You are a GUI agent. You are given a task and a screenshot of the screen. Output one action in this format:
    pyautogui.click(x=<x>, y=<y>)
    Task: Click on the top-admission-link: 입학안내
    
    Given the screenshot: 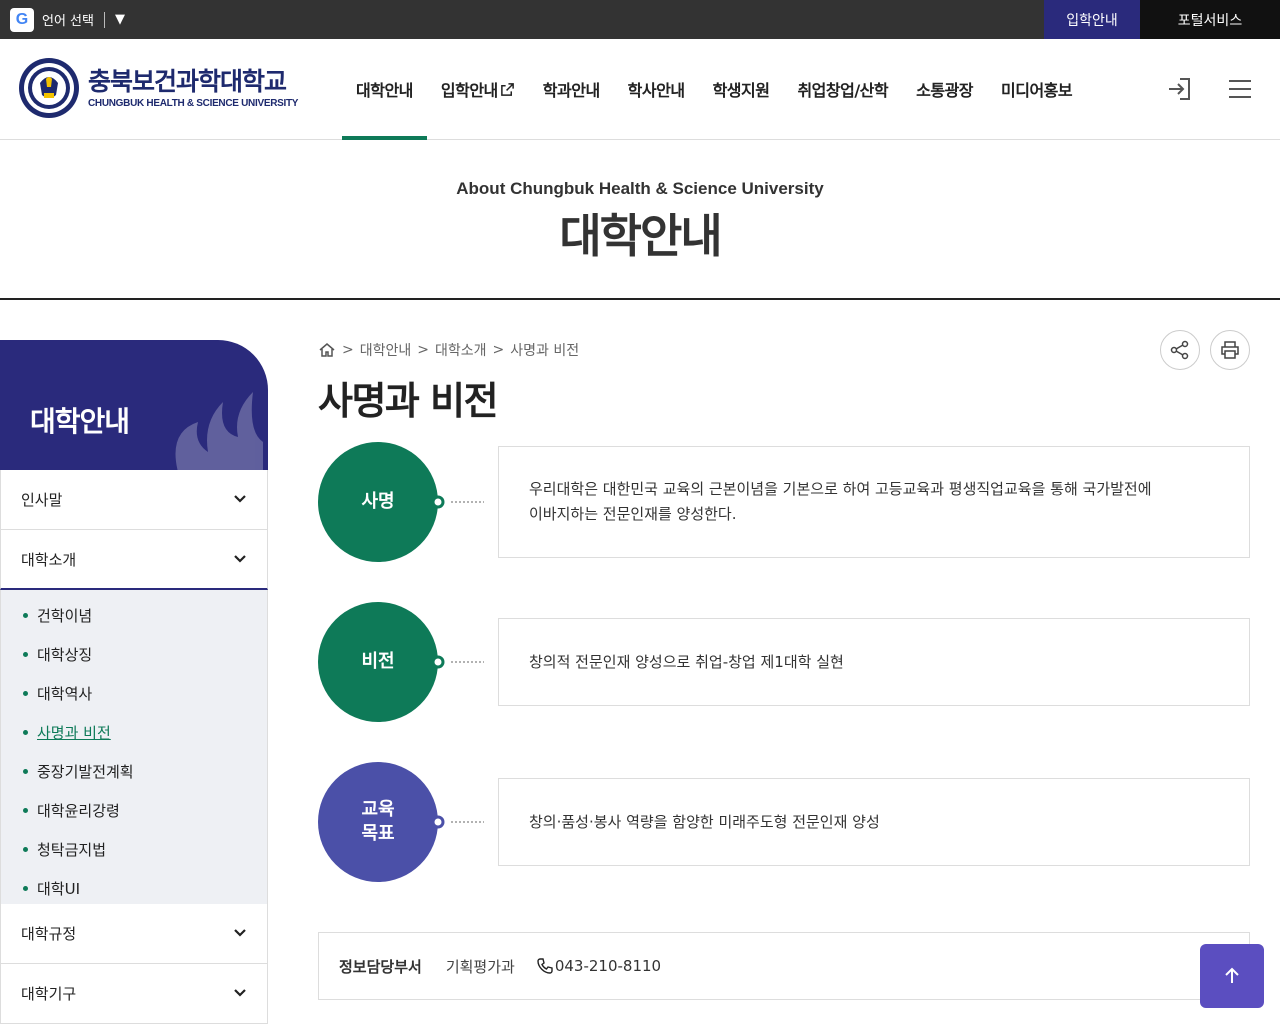 What is the action you would take?
    pyautogui.click(x=1092, y=19)
    